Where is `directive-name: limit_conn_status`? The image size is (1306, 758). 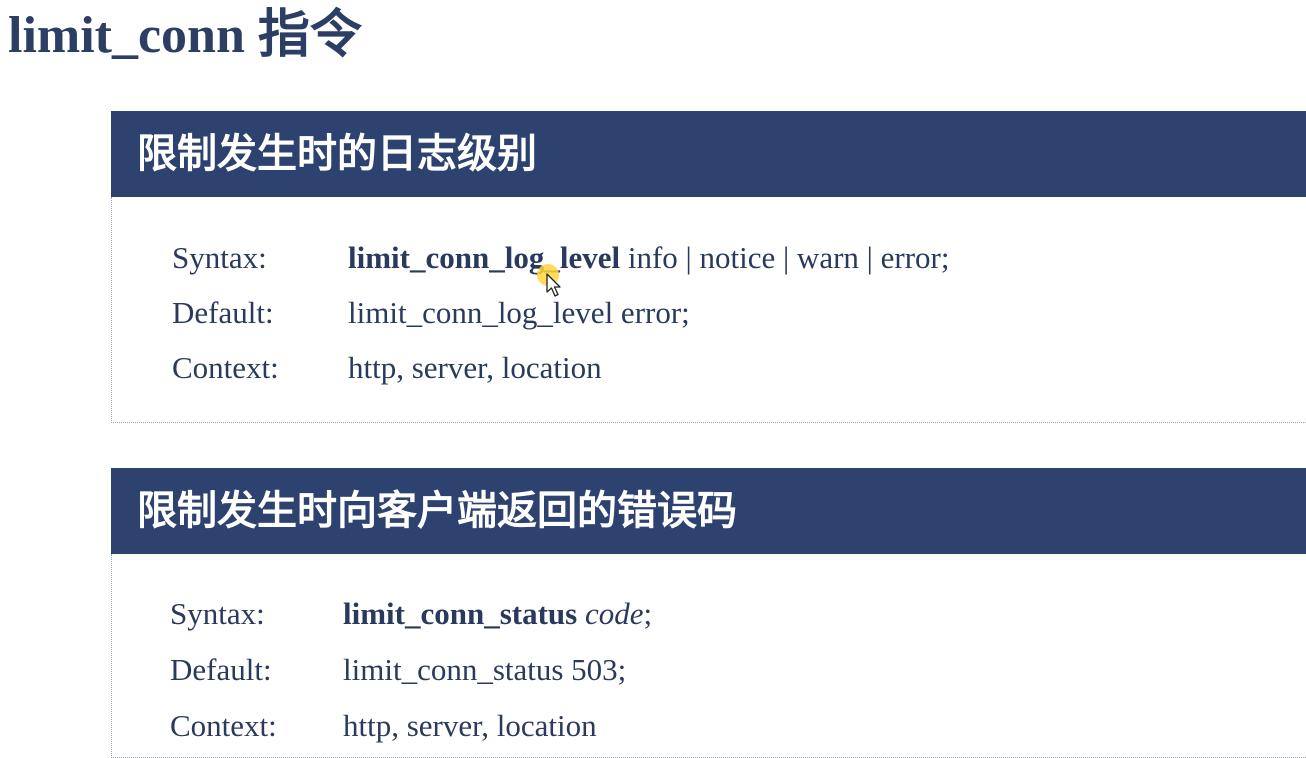
directive-name: limit_conn_status is located at coordinates (460, 613).